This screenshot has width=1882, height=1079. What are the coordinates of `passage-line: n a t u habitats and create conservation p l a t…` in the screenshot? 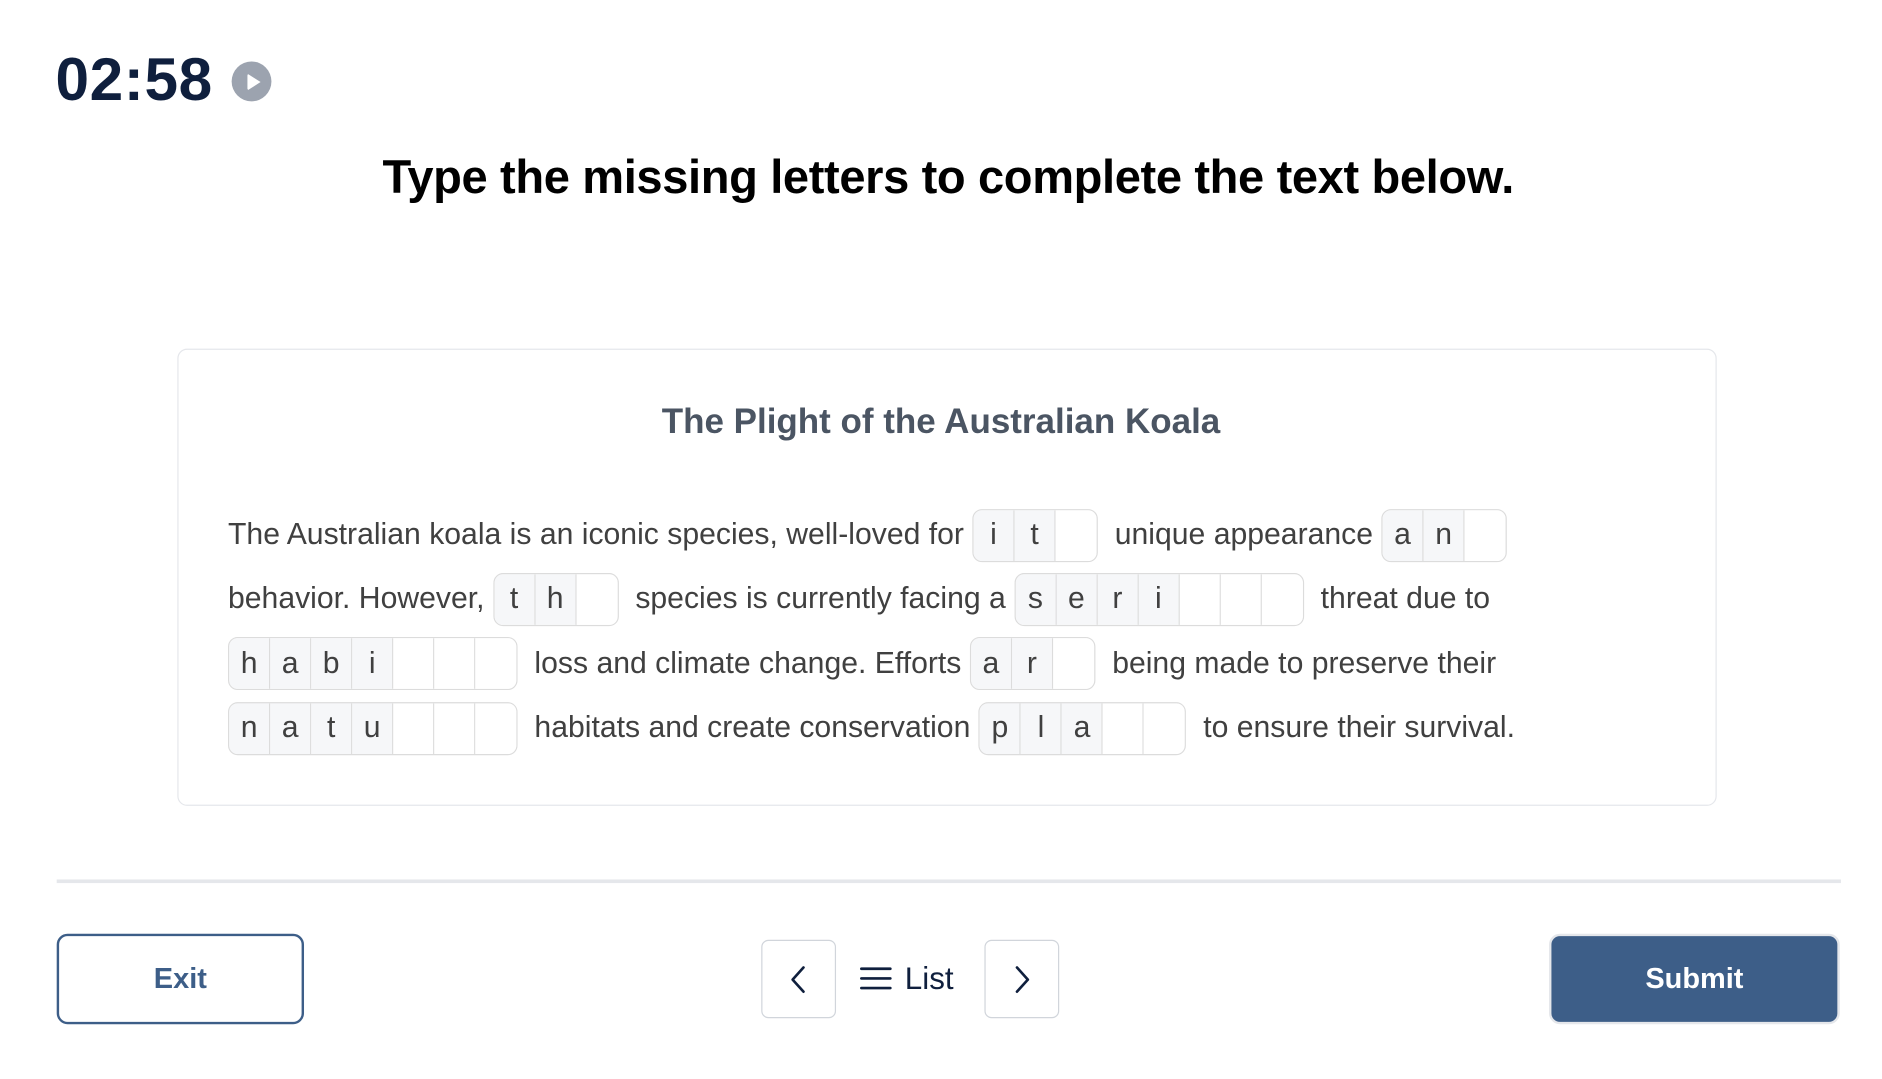 It's located at (903, 728).